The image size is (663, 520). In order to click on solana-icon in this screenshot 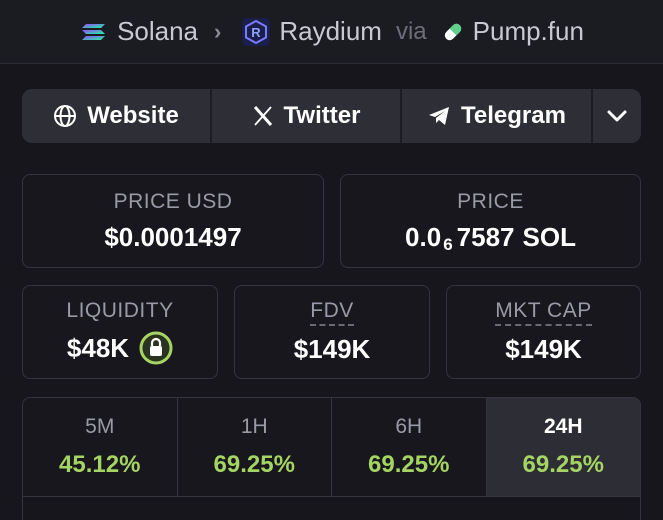, I will do `click(94, 31)`.